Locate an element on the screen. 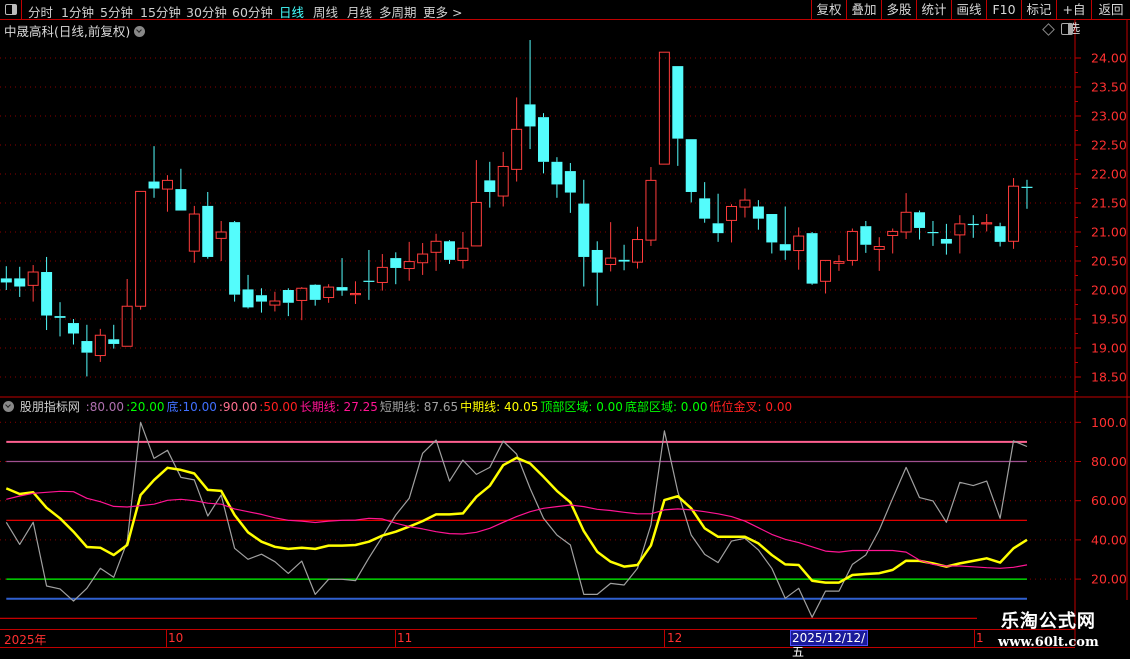 Image resolution: width=1130 pixels, height=659 pixels. watermark: 乐淘公式网 www.60lt.com is located at coordinates (1048, 628).